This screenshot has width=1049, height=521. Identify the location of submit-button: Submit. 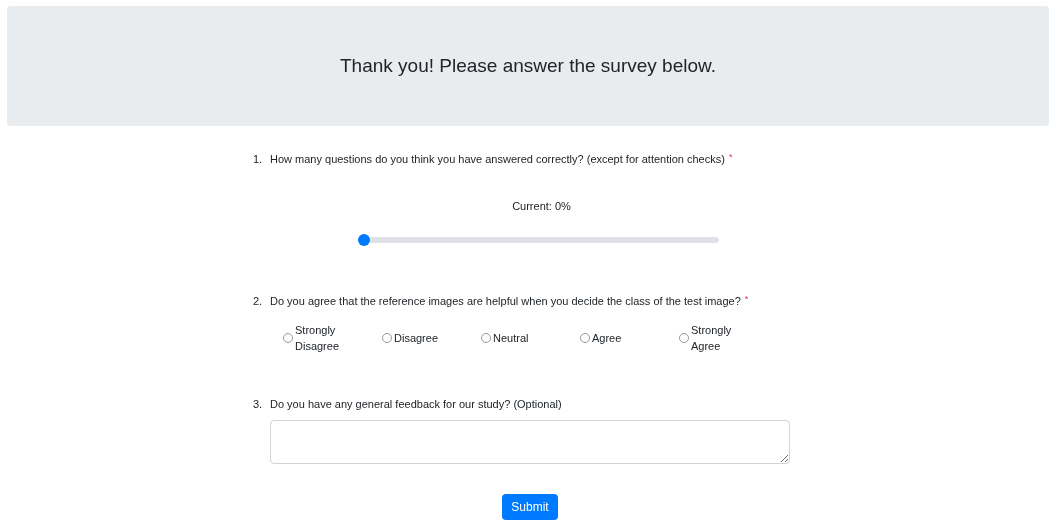
(530, 507).